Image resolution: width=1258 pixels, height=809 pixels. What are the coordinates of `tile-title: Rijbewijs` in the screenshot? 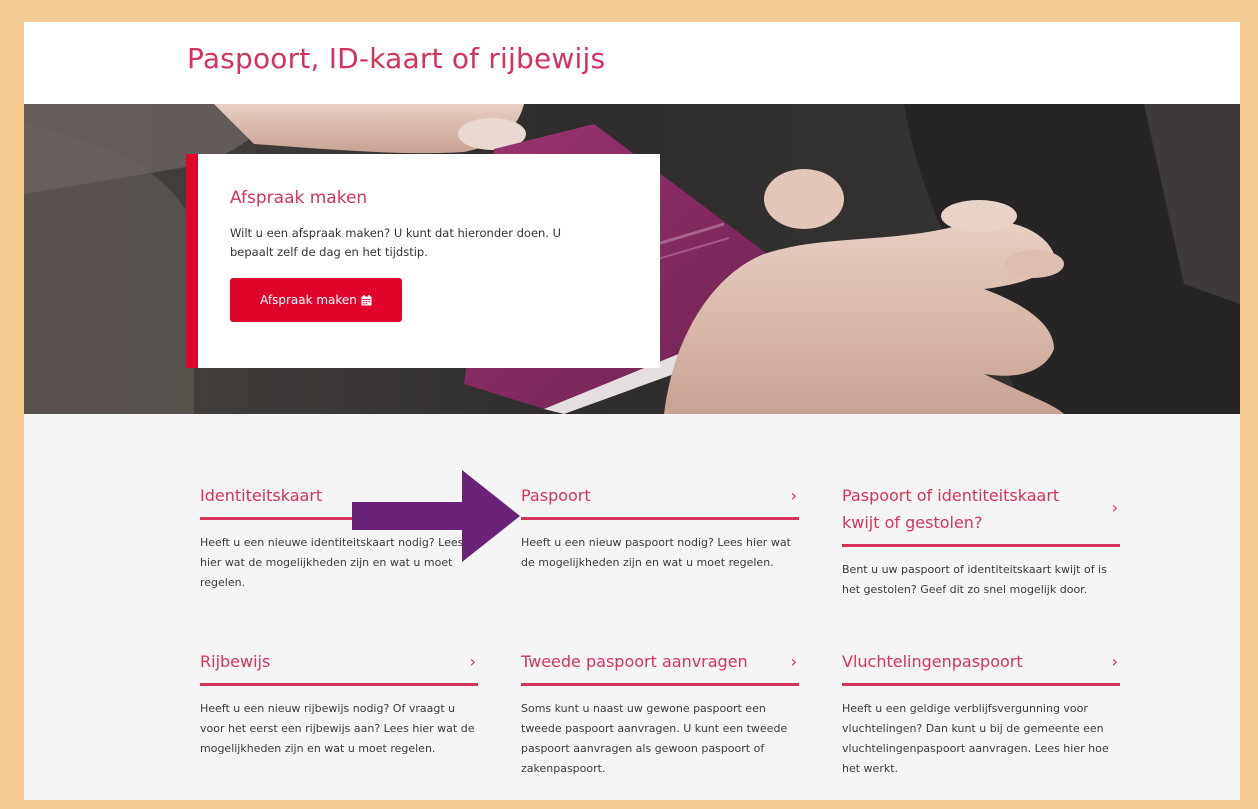 It's located at (235, 661).